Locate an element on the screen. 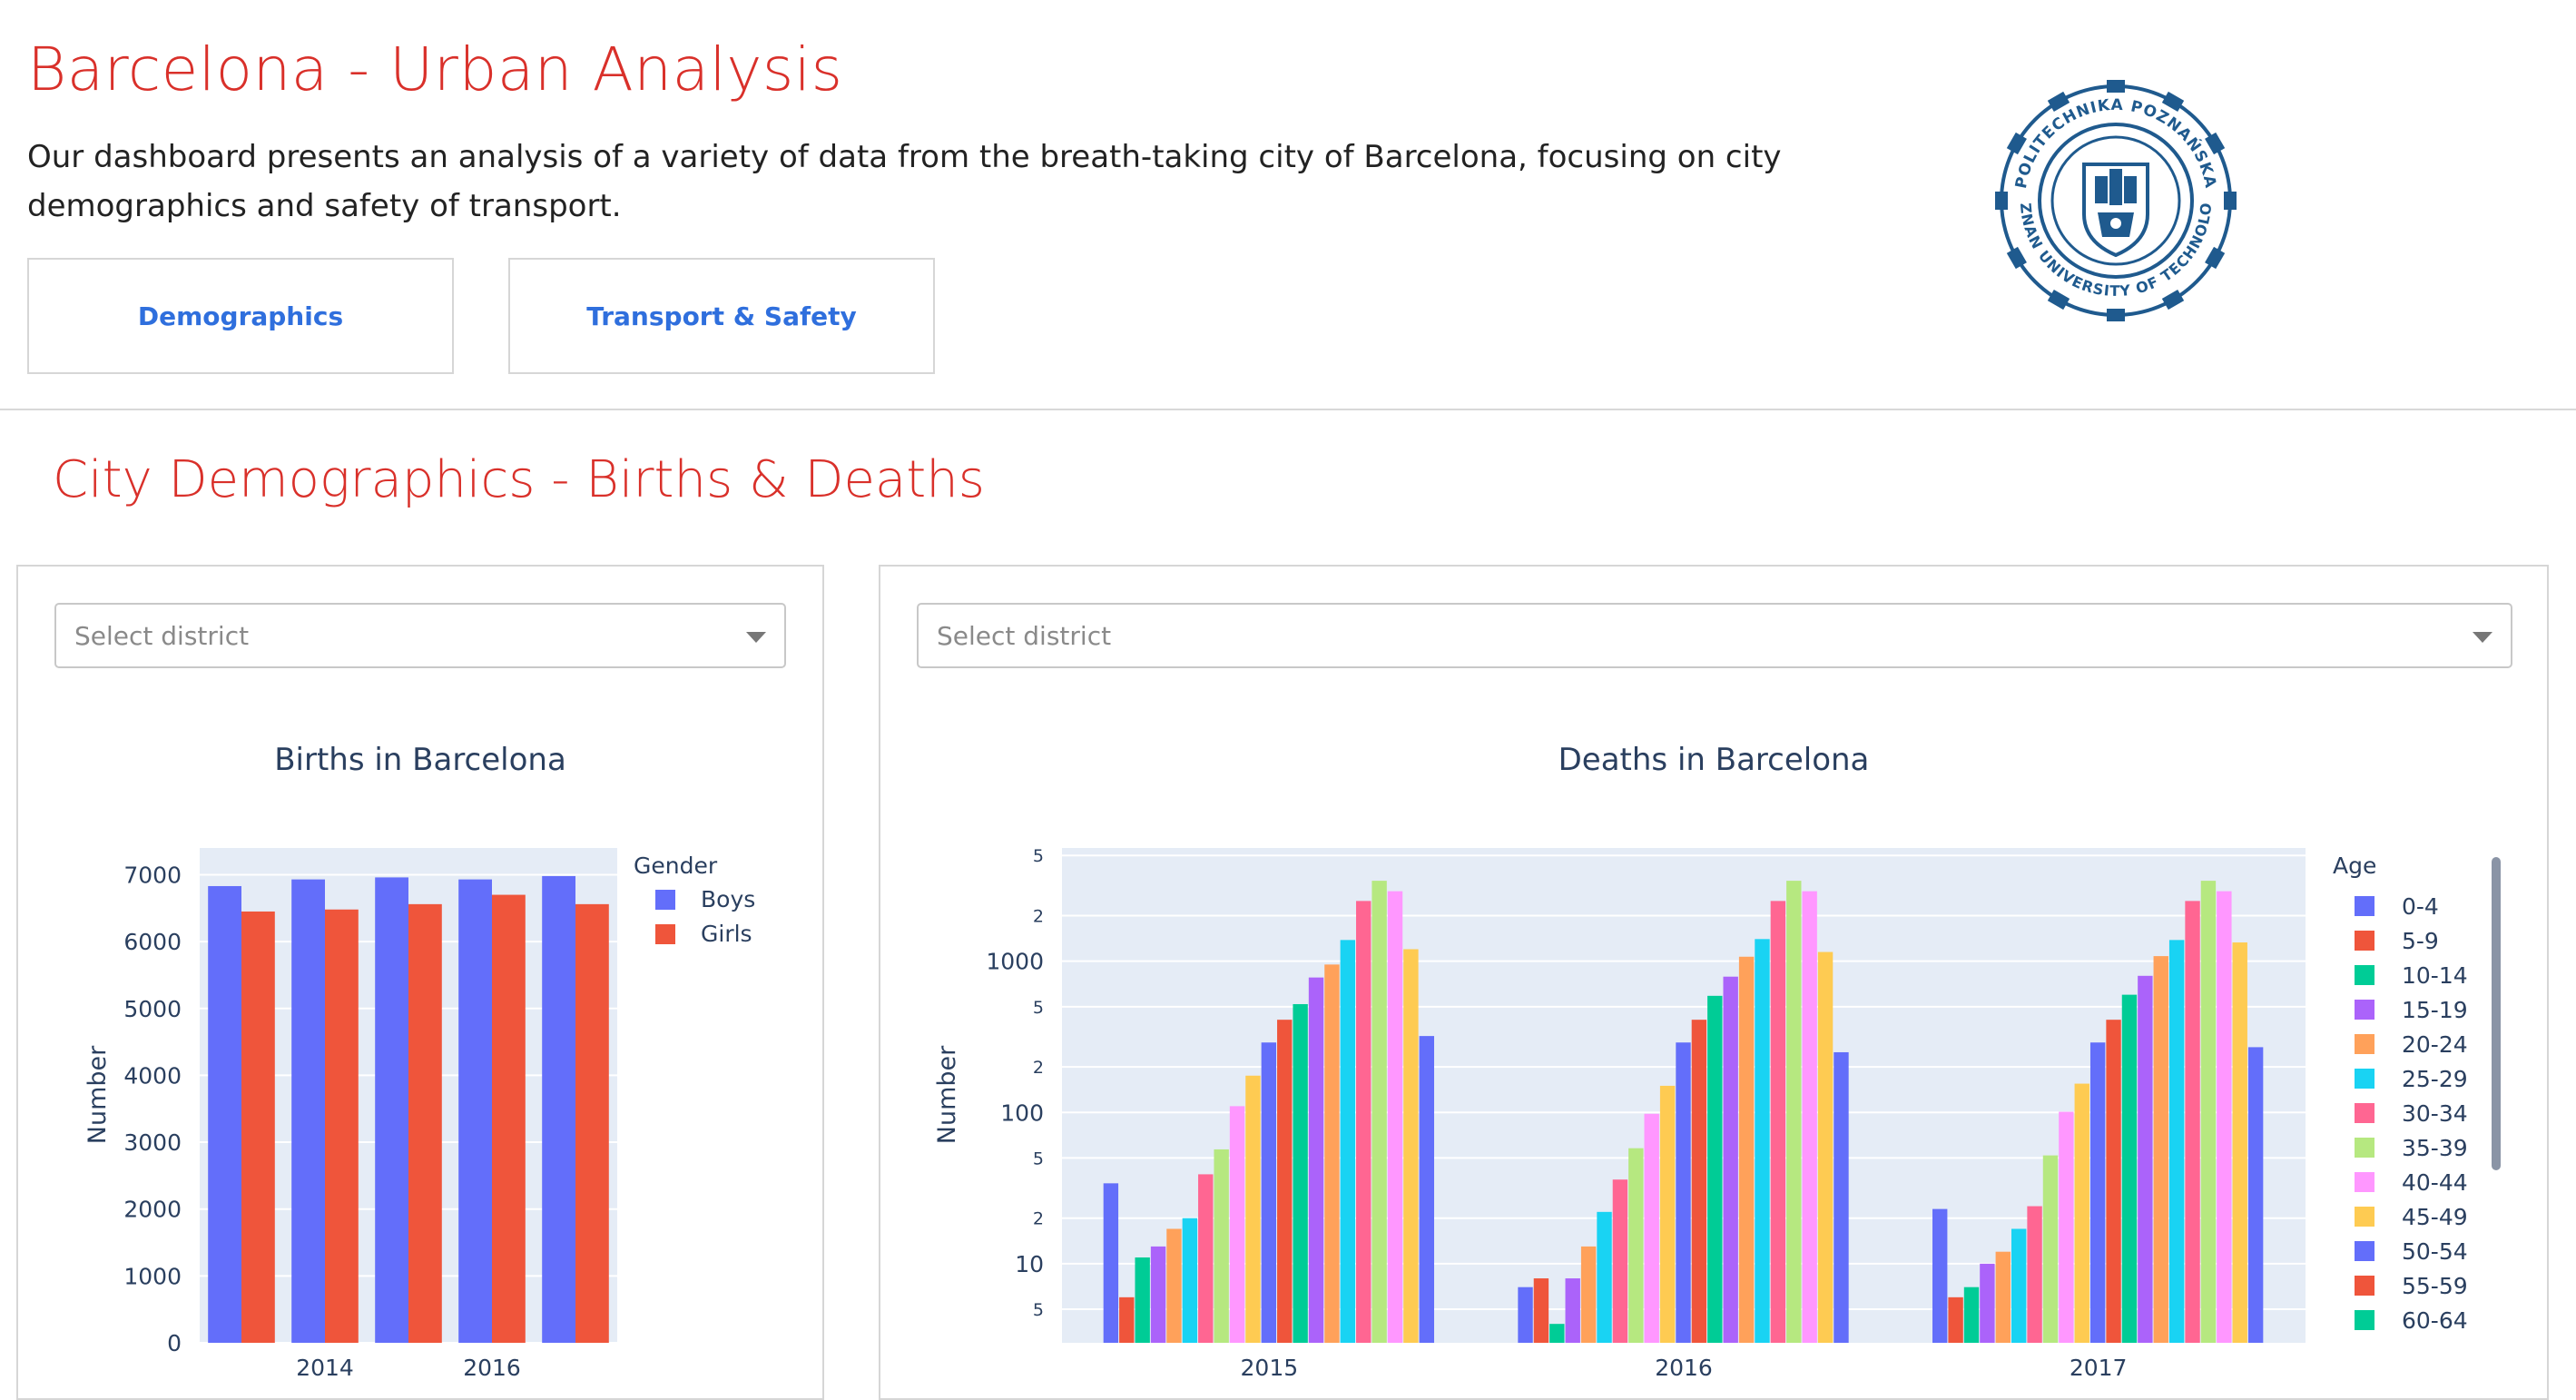 The image size is (2576, 1400). legend-item: 20-24 is located at coordinates (2435, 1044).